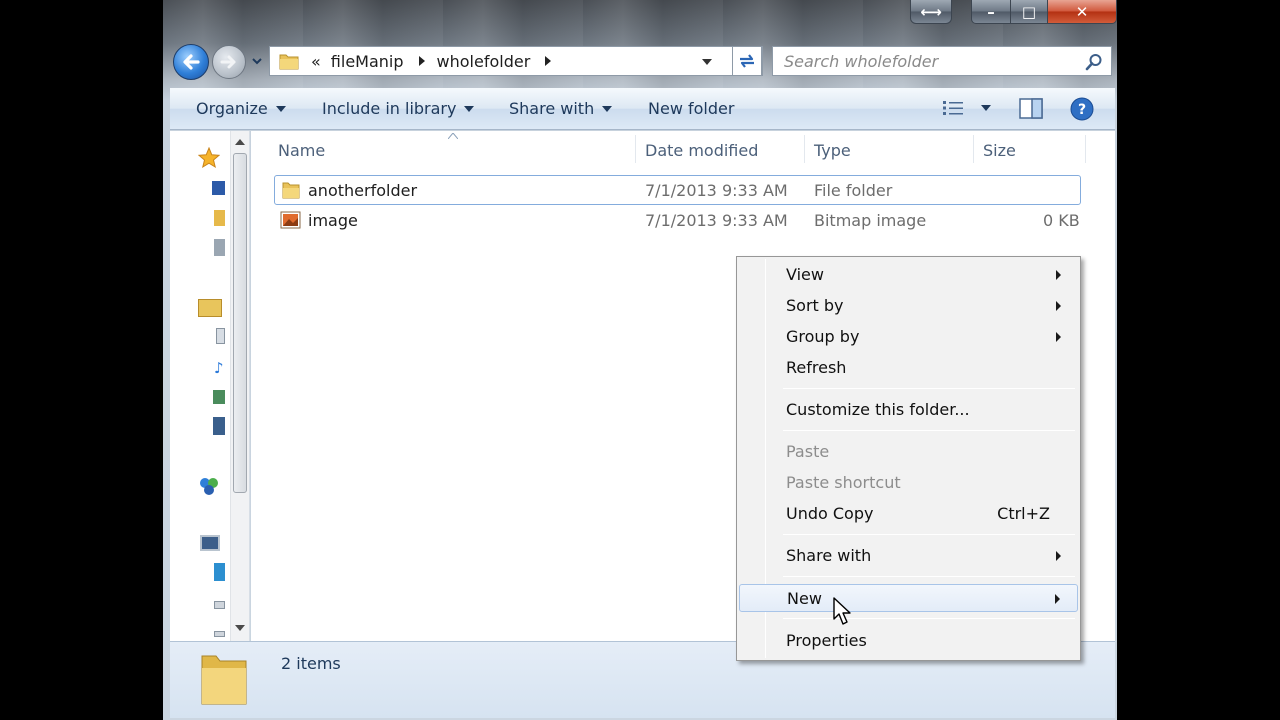  I want to click on breadcrumb-filemanip: fileManip, so click(367, 61).